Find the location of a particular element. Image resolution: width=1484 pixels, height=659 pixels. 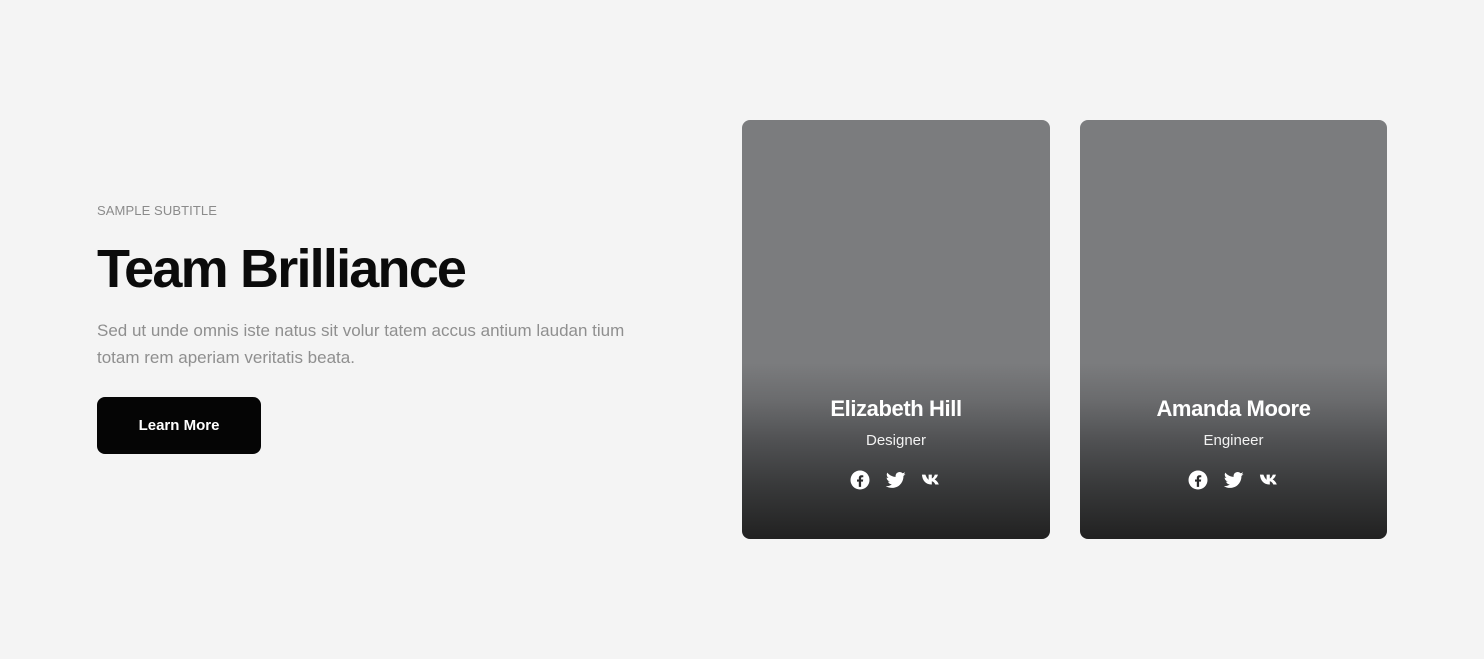

team-member-name: Amanda Moore is located at coordinates (1233, 408).